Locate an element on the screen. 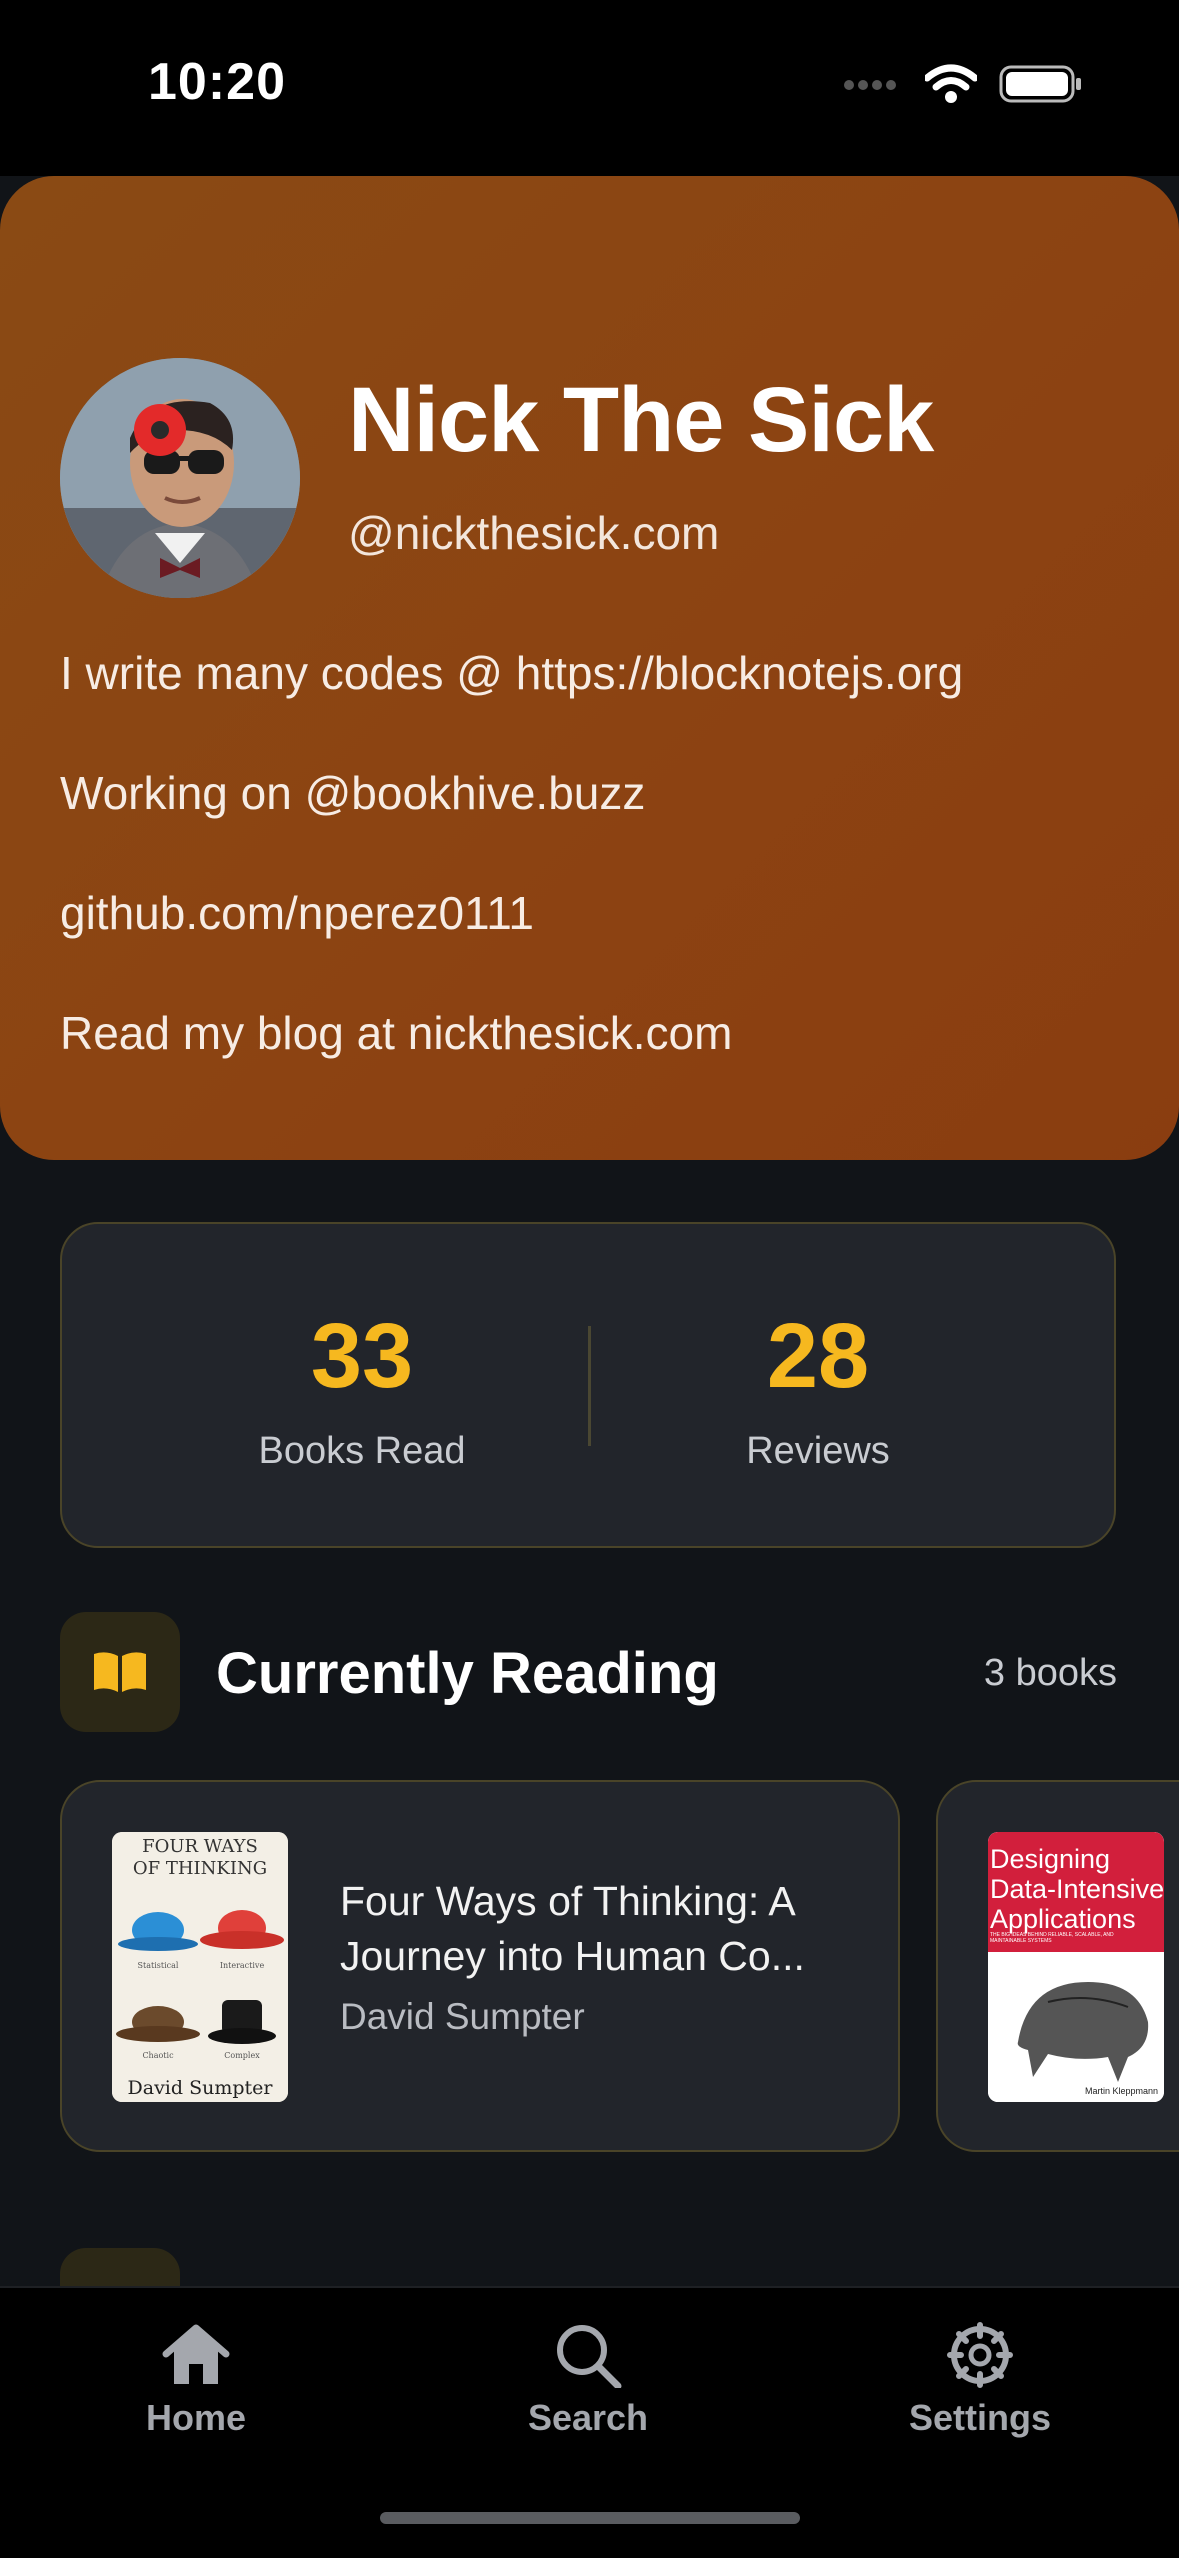 The width and height of the screenshot is (1179, 2558). cover-title-line3: Applications is located at coordinates (1063, 1919).